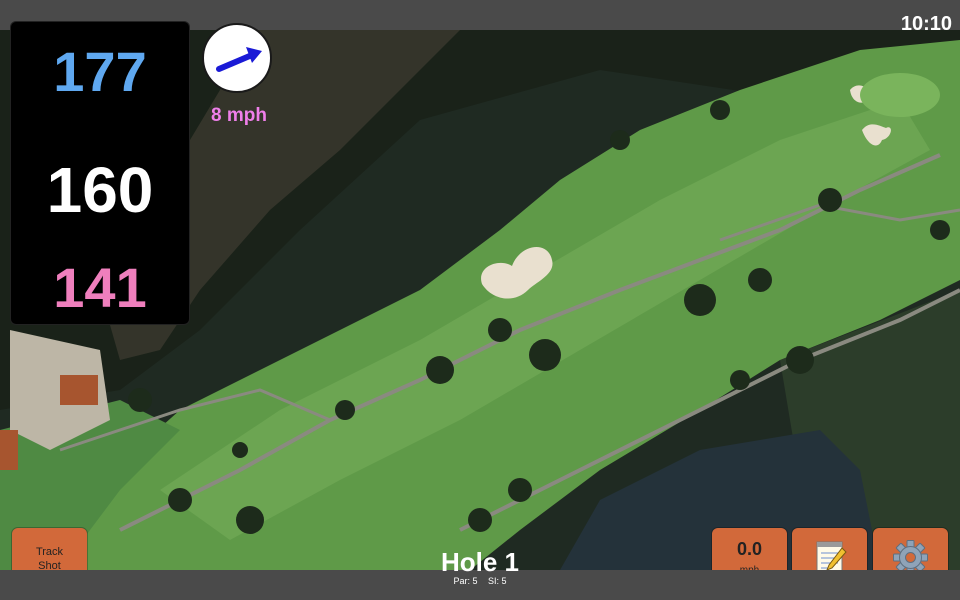 This screenshot has width=960, height=600. Describe the element at coordinates (239, 115) in the screenshot. I see `wind-speed-label: 8 mph` at that location.